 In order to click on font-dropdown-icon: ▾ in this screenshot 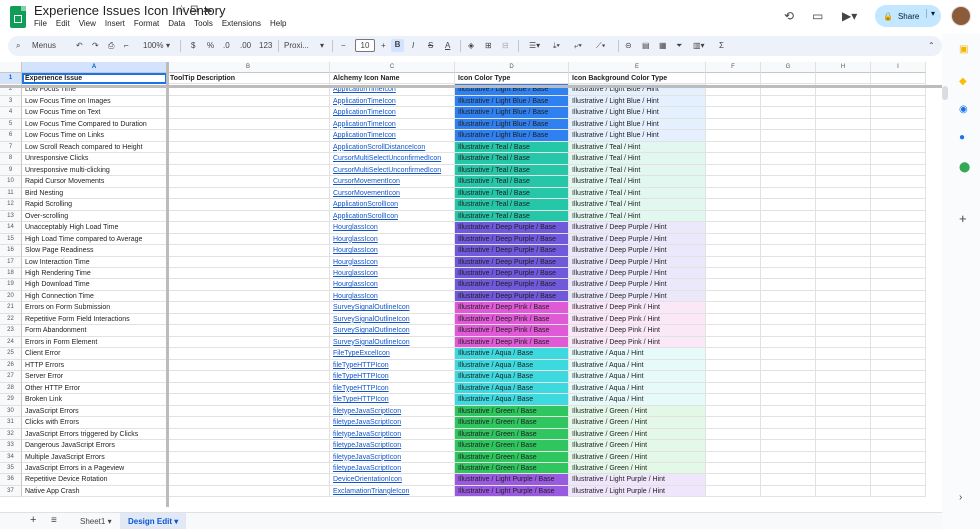, I will do `click(322, 46)`.